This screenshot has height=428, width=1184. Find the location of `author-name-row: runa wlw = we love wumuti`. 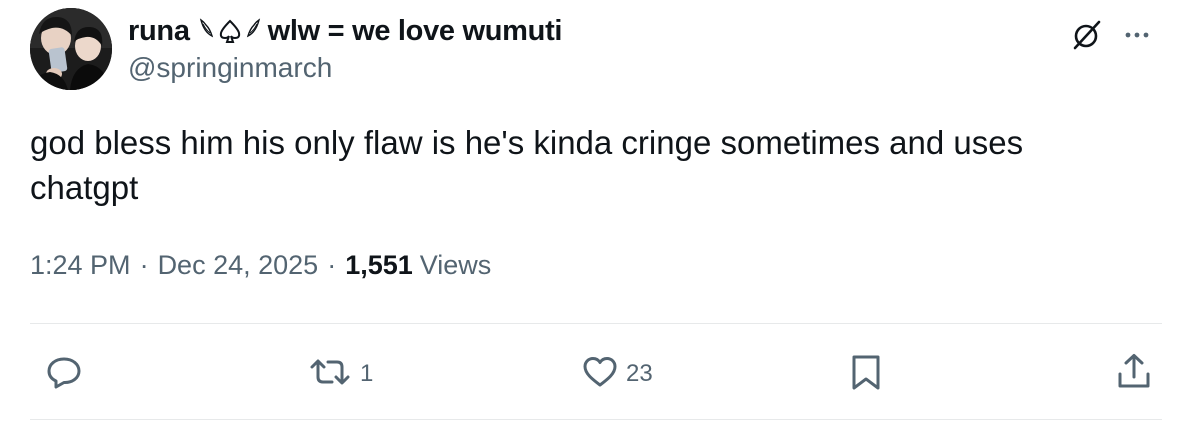

author-name-row: runa wlw = we love wumuti is located at coordinates (345, 31).